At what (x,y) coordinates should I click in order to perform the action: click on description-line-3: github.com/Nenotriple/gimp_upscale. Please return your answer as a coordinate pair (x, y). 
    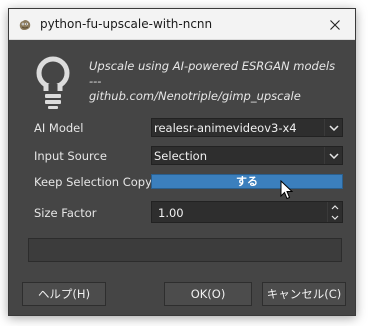
    Looking at the image, I should click on (195, 96).